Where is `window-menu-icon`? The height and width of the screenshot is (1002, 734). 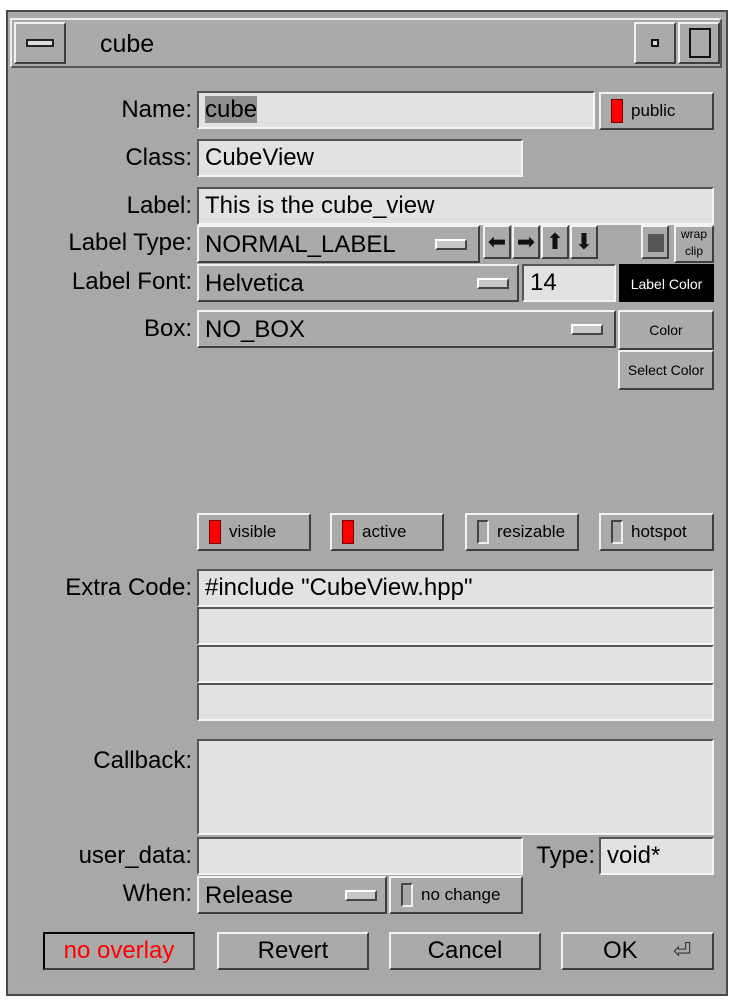 window-menu-icon is located at coordinates (40, 43).